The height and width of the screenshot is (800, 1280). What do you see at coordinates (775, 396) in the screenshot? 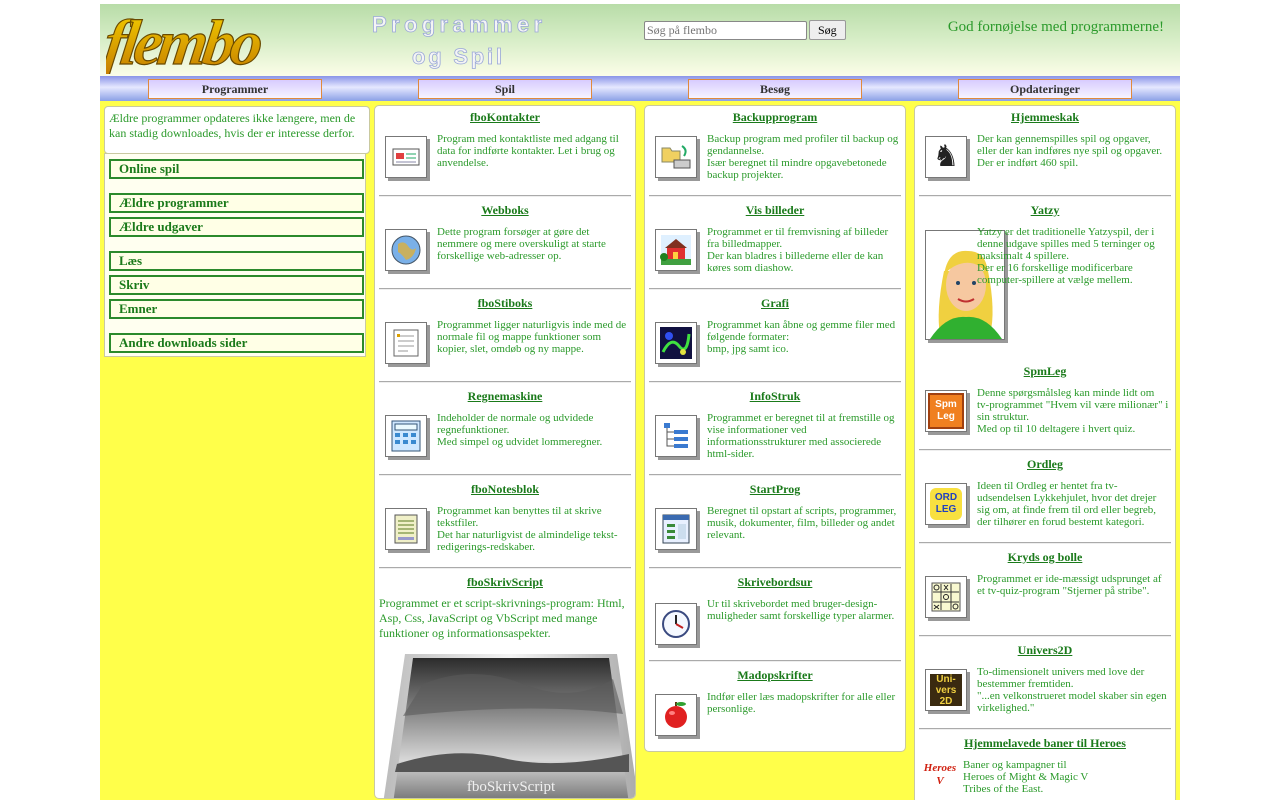
I see `program-title-link: InfoStruk` at bounding box center [775, 396].